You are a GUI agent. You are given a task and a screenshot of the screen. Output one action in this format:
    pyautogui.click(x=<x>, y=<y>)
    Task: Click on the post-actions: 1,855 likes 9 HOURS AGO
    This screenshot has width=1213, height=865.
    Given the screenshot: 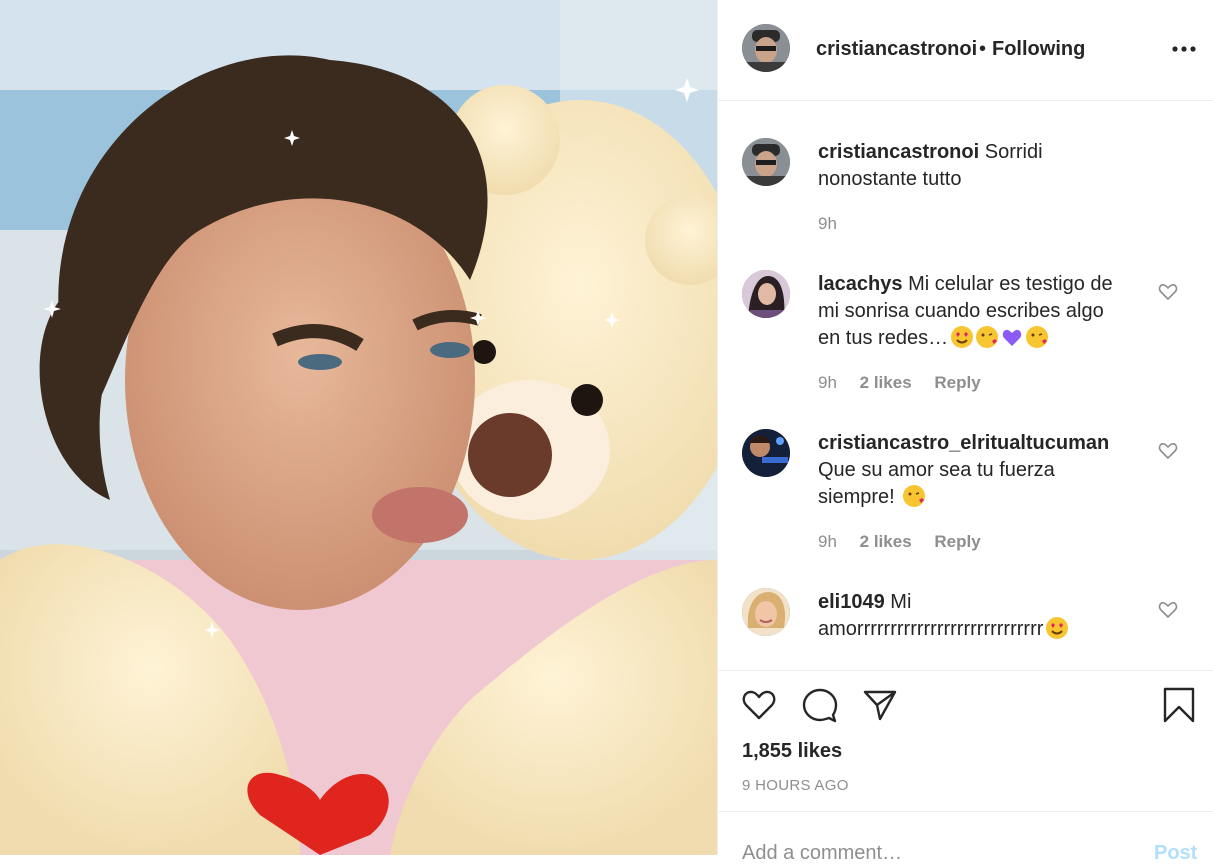 What is the action you would take?
    pyautogui.click(x=965, y=741)
    